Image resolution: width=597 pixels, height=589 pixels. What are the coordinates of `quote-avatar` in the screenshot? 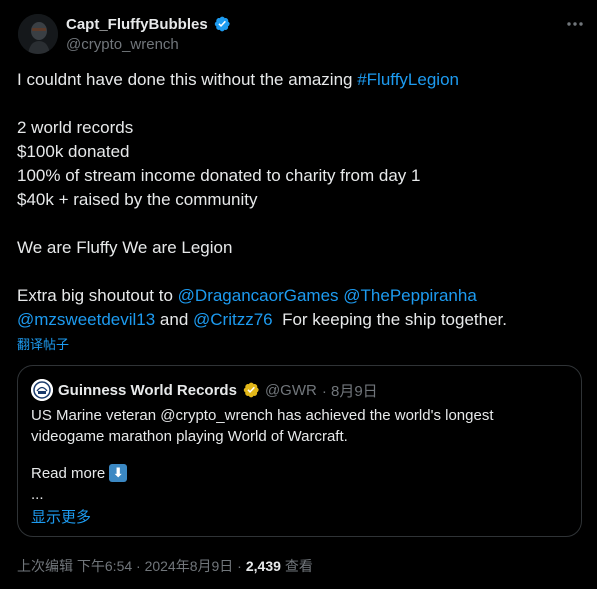 It's located at (42, 390).